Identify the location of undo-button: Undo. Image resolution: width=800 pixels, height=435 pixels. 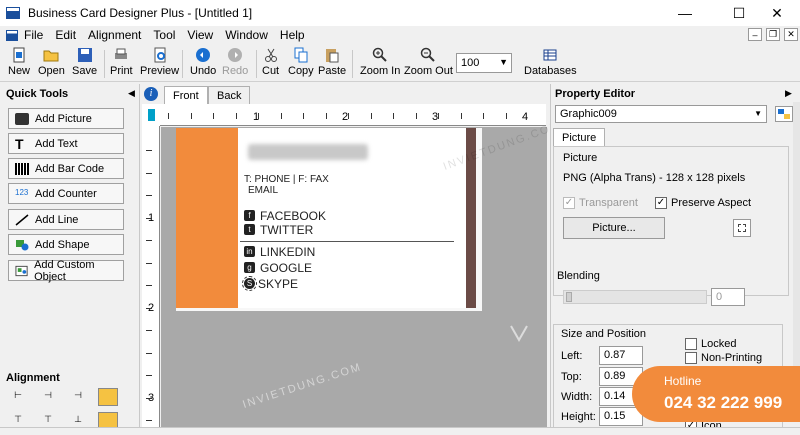
(203, 62).